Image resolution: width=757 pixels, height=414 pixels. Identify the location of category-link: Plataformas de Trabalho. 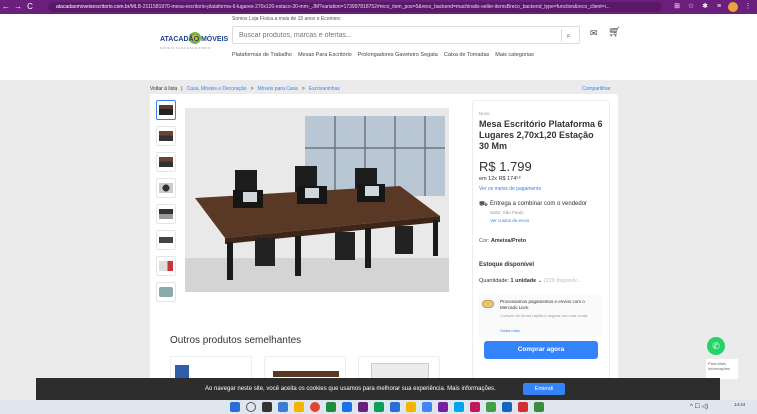
(262, 55).